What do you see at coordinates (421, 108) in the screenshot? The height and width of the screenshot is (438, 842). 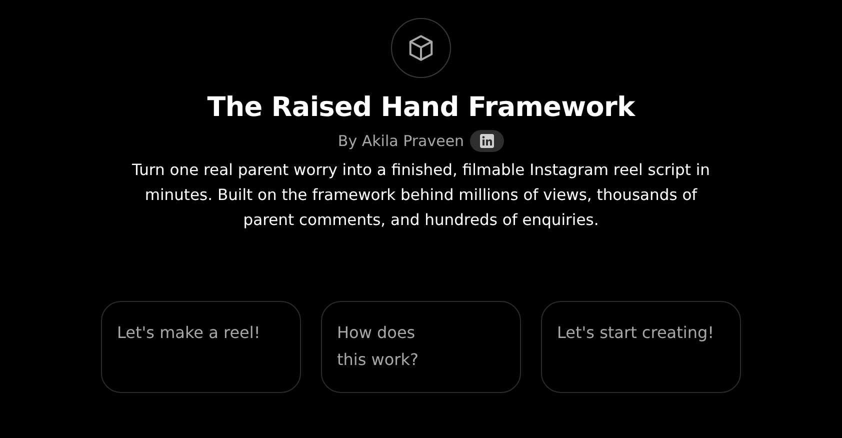 I see `page-title: The Raised Hand Framework` at bounding box center [421, 108].